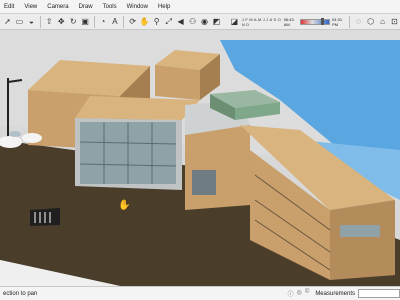  I want to click on status-icons: ⓘ ◎ ©, so click(299, 293).